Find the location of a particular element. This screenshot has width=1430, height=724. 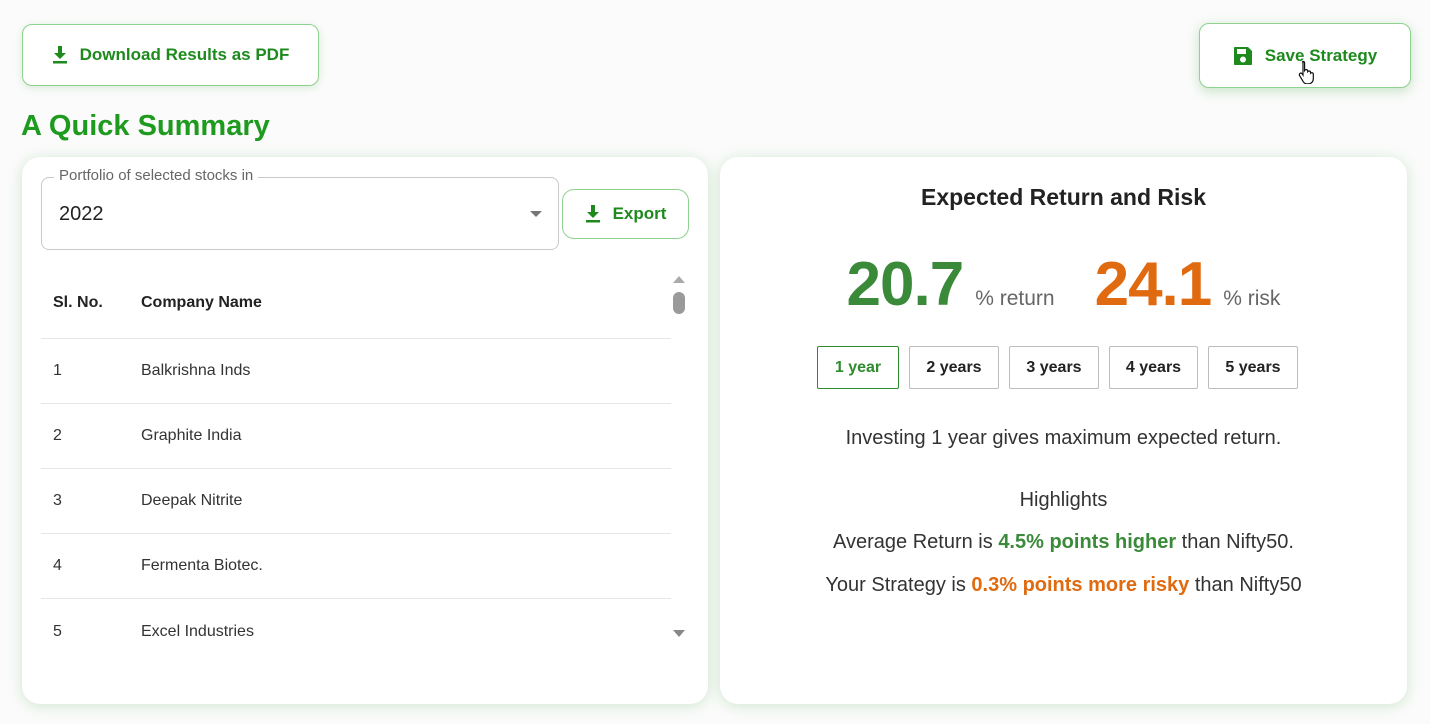

column-header-company: Company Name is located at coordinates (201, 302).